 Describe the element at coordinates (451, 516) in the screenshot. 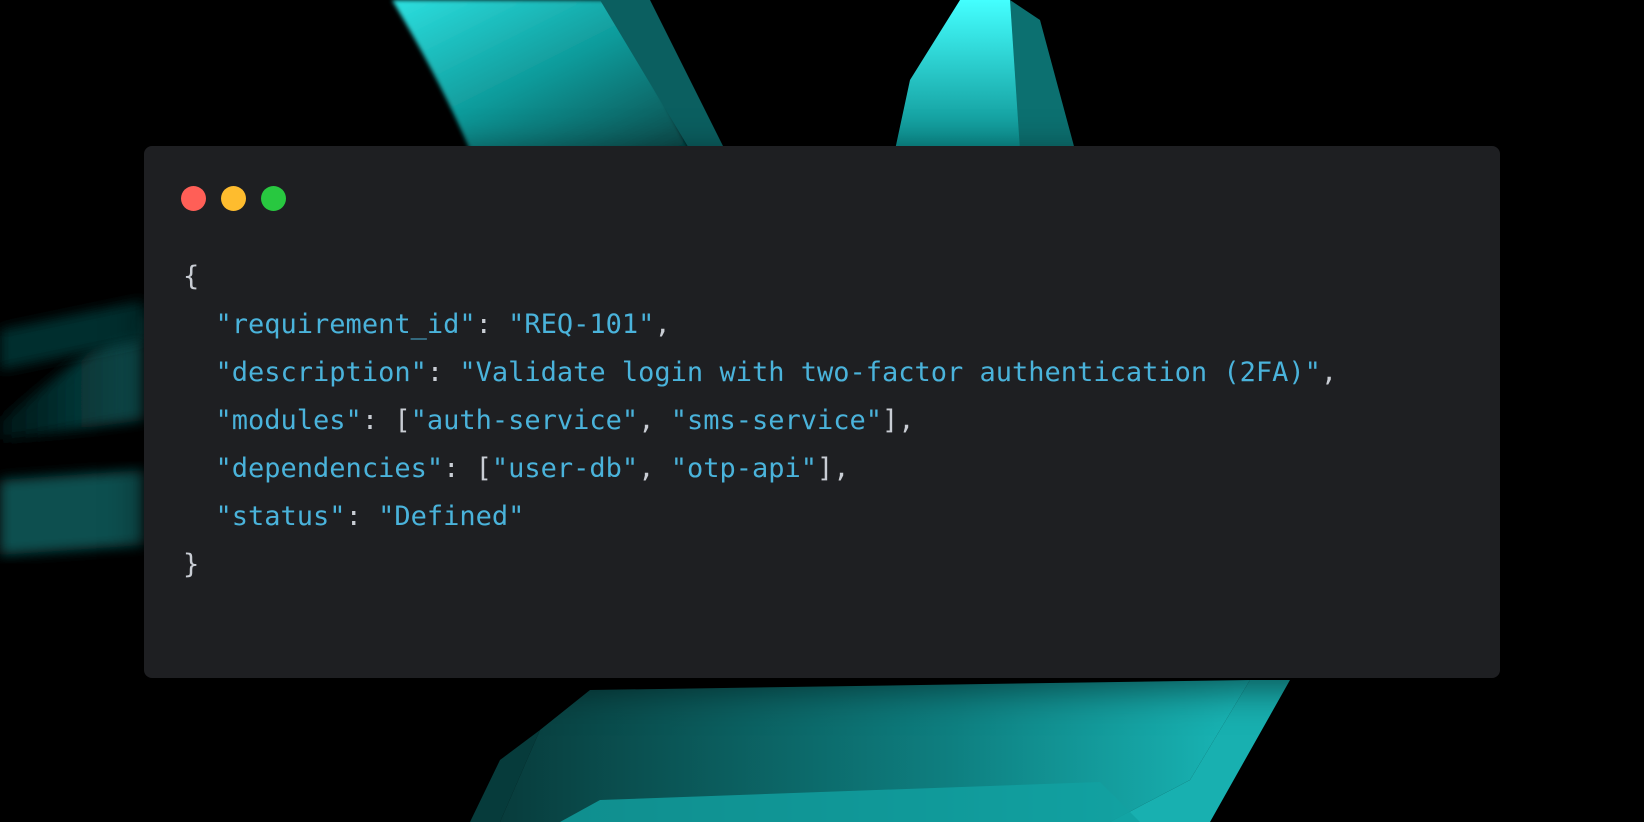

I see `json-value: "Defined"` at that location.